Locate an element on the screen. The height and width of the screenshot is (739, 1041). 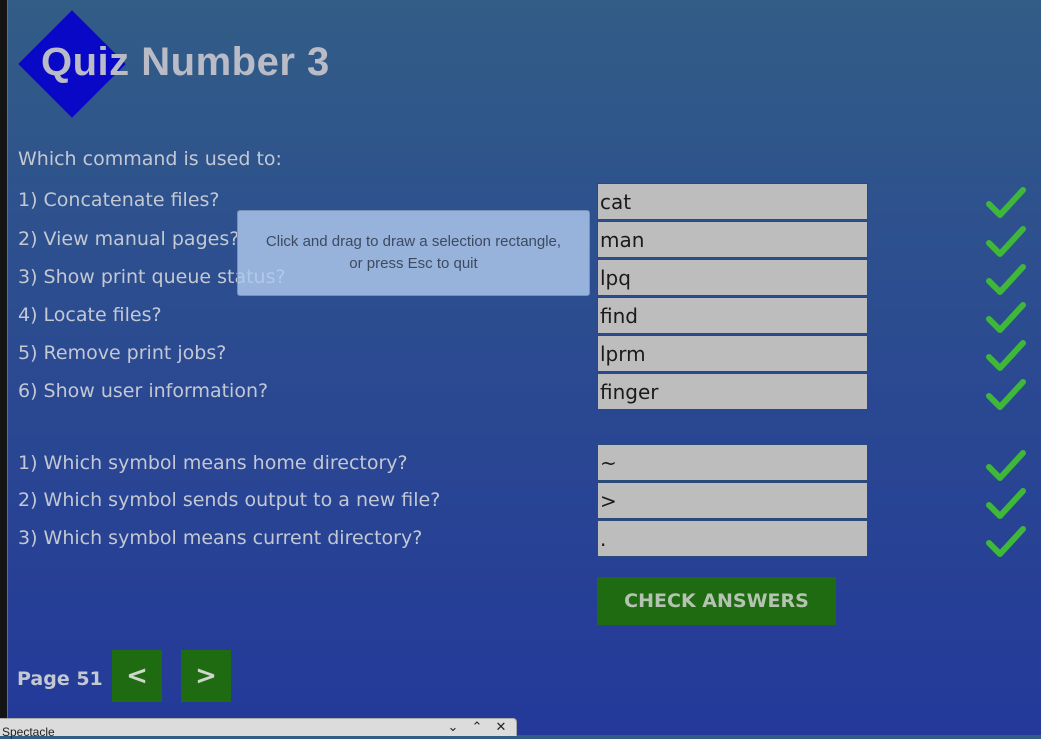
taskbar-window: Spectacle ⌄ ⌃ ✕ is located at coordinates (258, 728).